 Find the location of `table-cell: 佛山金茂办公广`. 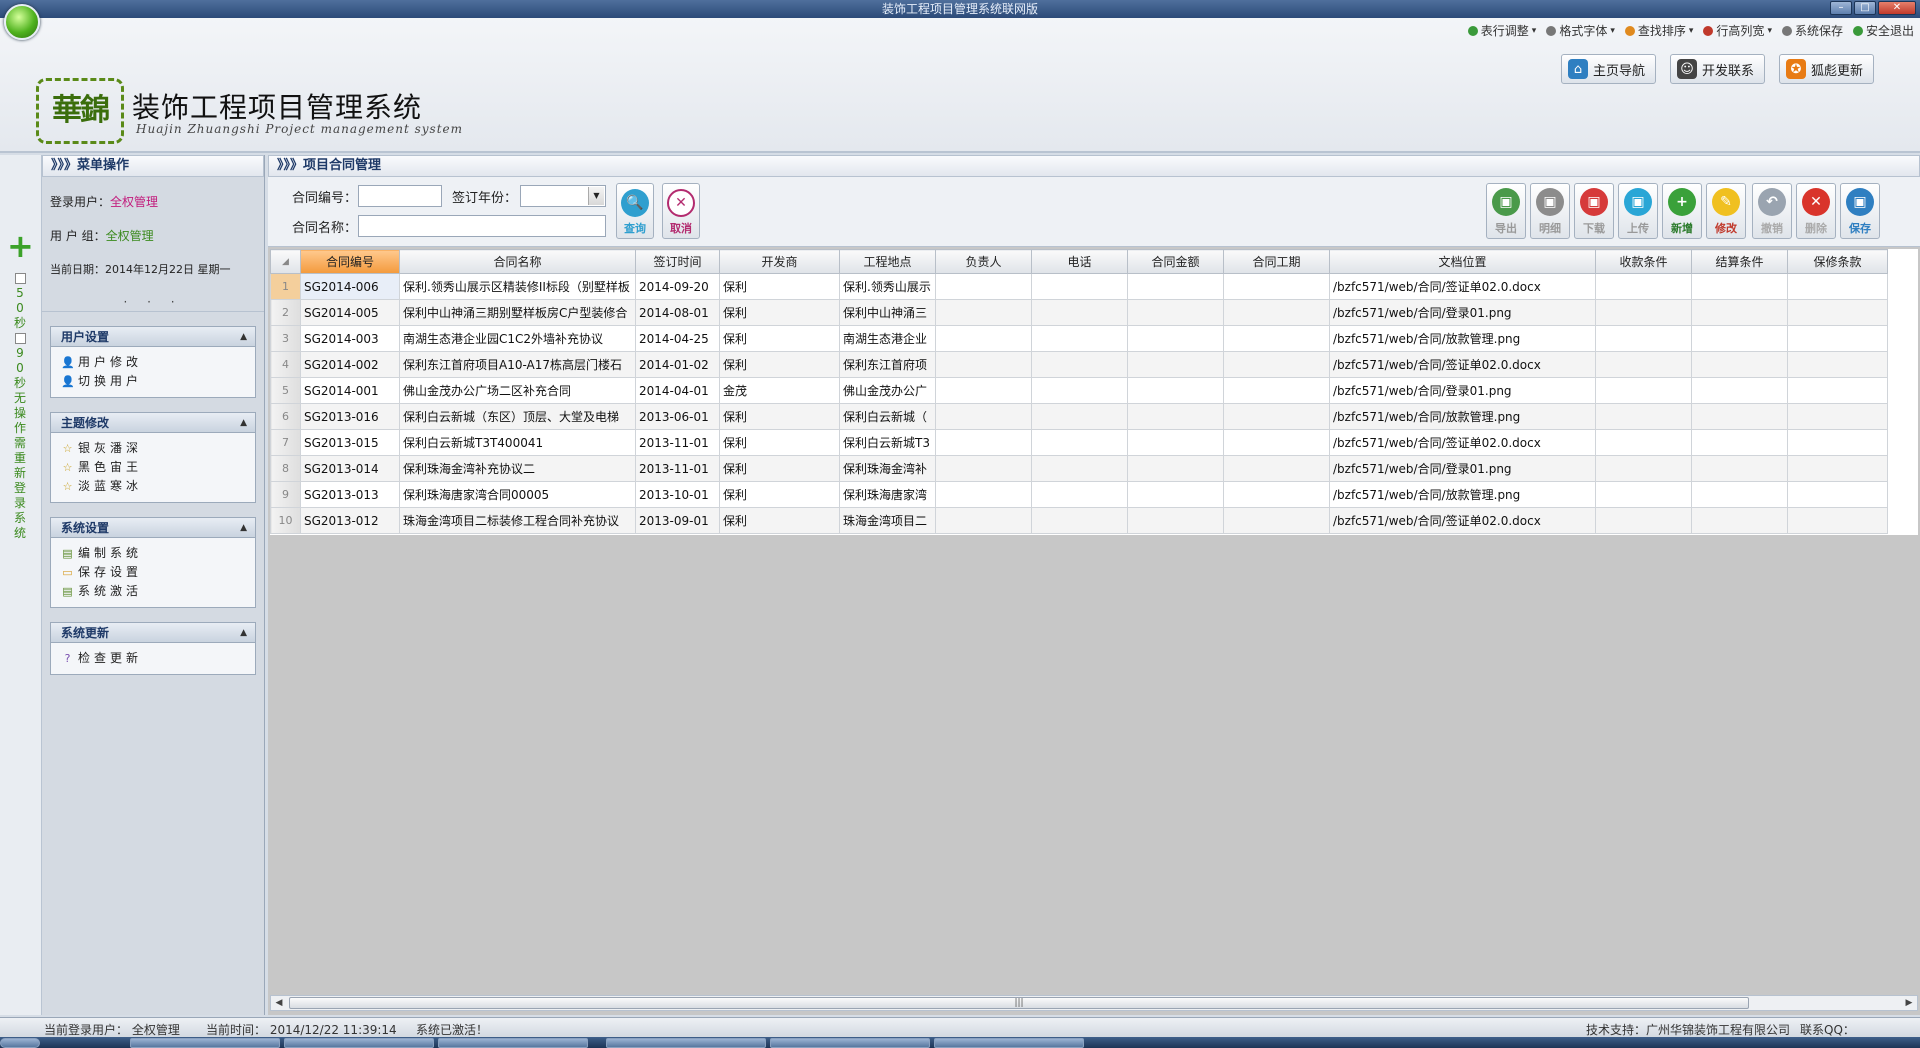

table-cell: 佛山金茂办公广 is located at coordinates (887, 390).